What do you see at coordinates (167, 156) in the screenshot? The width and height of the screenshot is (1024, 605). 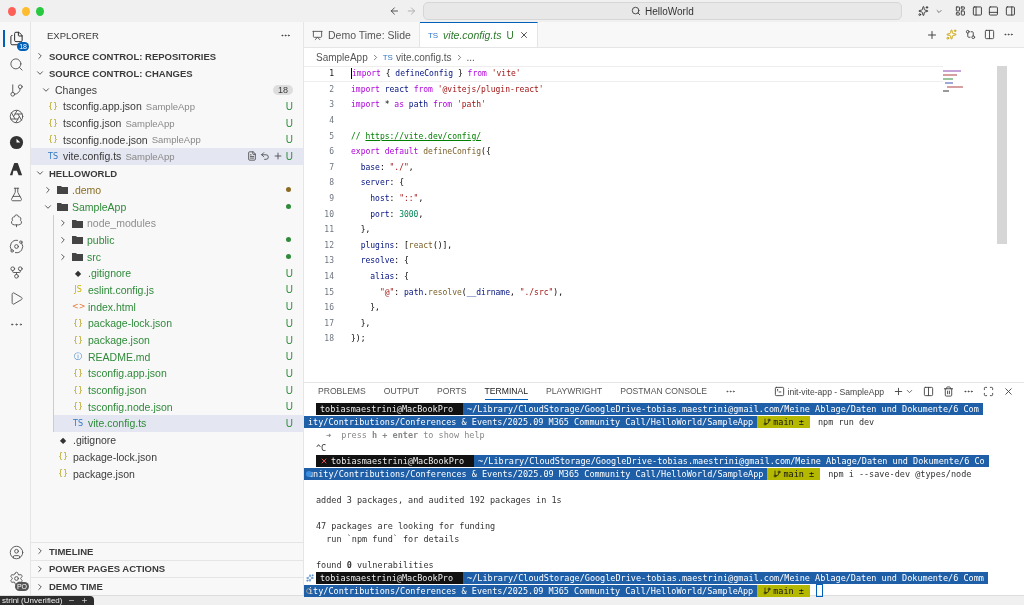 I see `change-item: TS vite.config.ts SampleApp U` at bounding box center [167, 156].